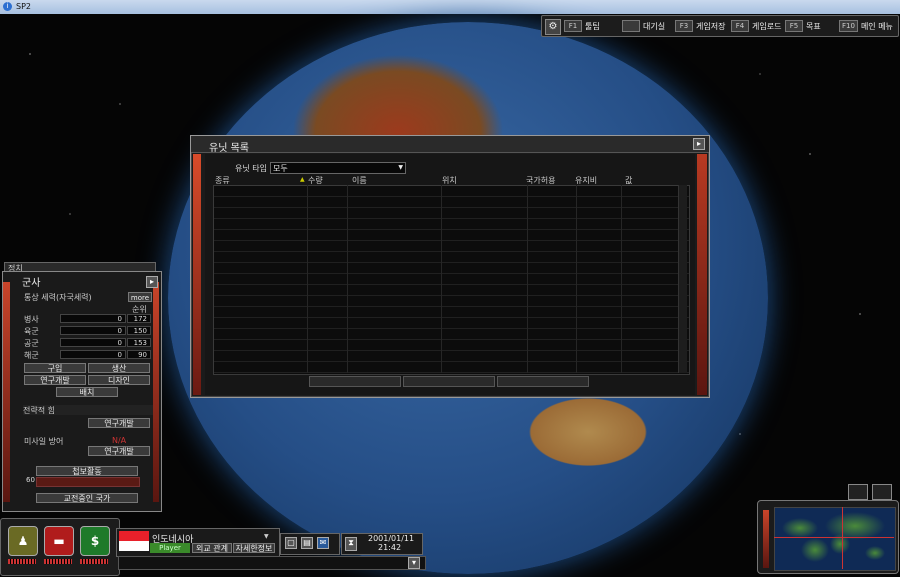 The image size is (900, 577). Describe the element at coordinates (813, 26) in the screenshot. I see `fkey-text: 목표` at that location.